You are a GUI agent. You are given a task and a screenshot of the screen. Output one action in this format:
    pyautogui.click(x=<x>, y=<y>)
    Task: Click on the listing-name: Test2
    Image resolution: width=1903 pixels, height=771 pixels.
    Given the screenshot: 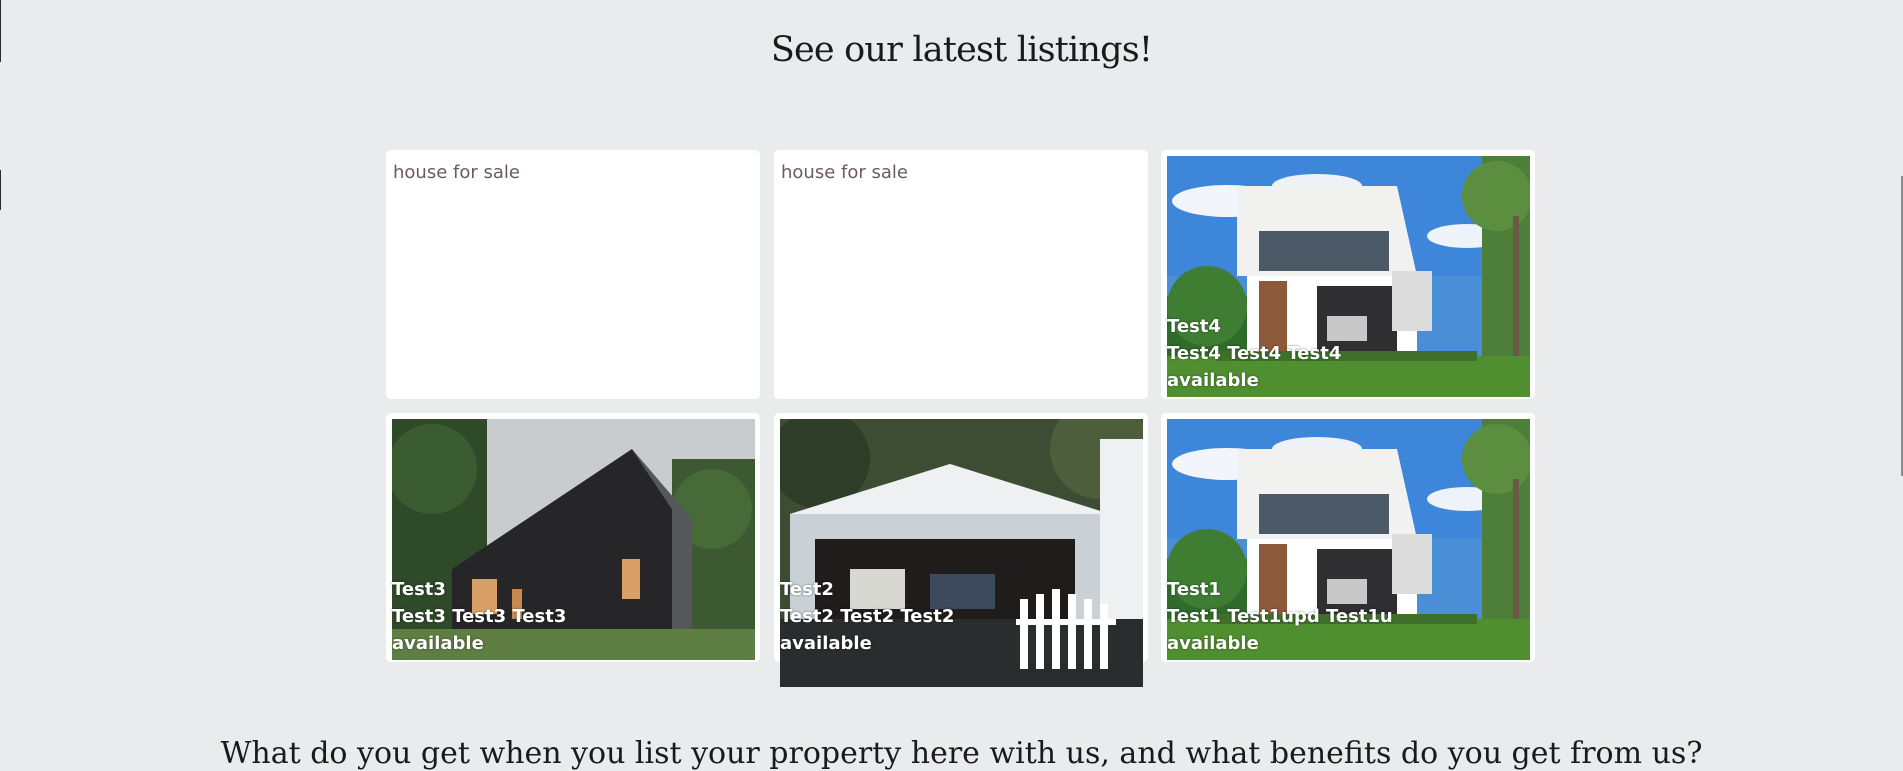 What is the action you would take?
    pyautogui.click(x=807, y=589)
    